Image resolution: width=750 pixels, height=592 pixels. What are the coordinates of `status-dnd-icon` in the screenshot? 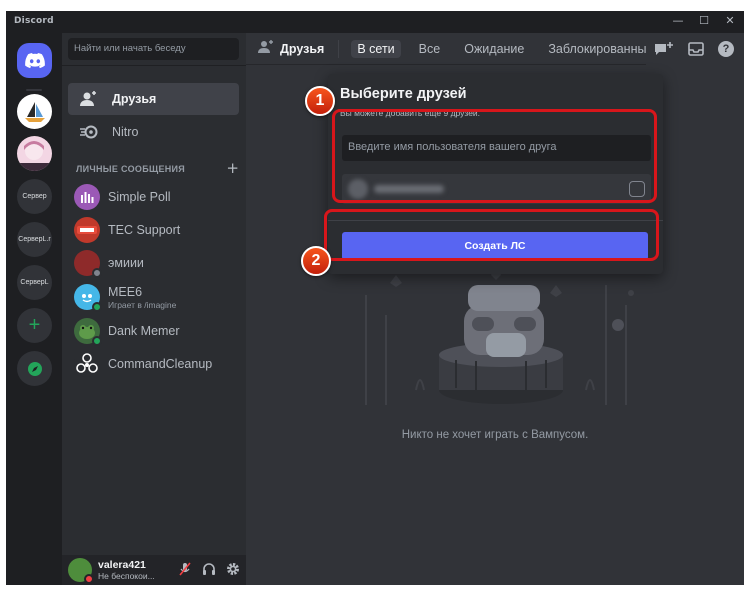 It's located at (89, 579).